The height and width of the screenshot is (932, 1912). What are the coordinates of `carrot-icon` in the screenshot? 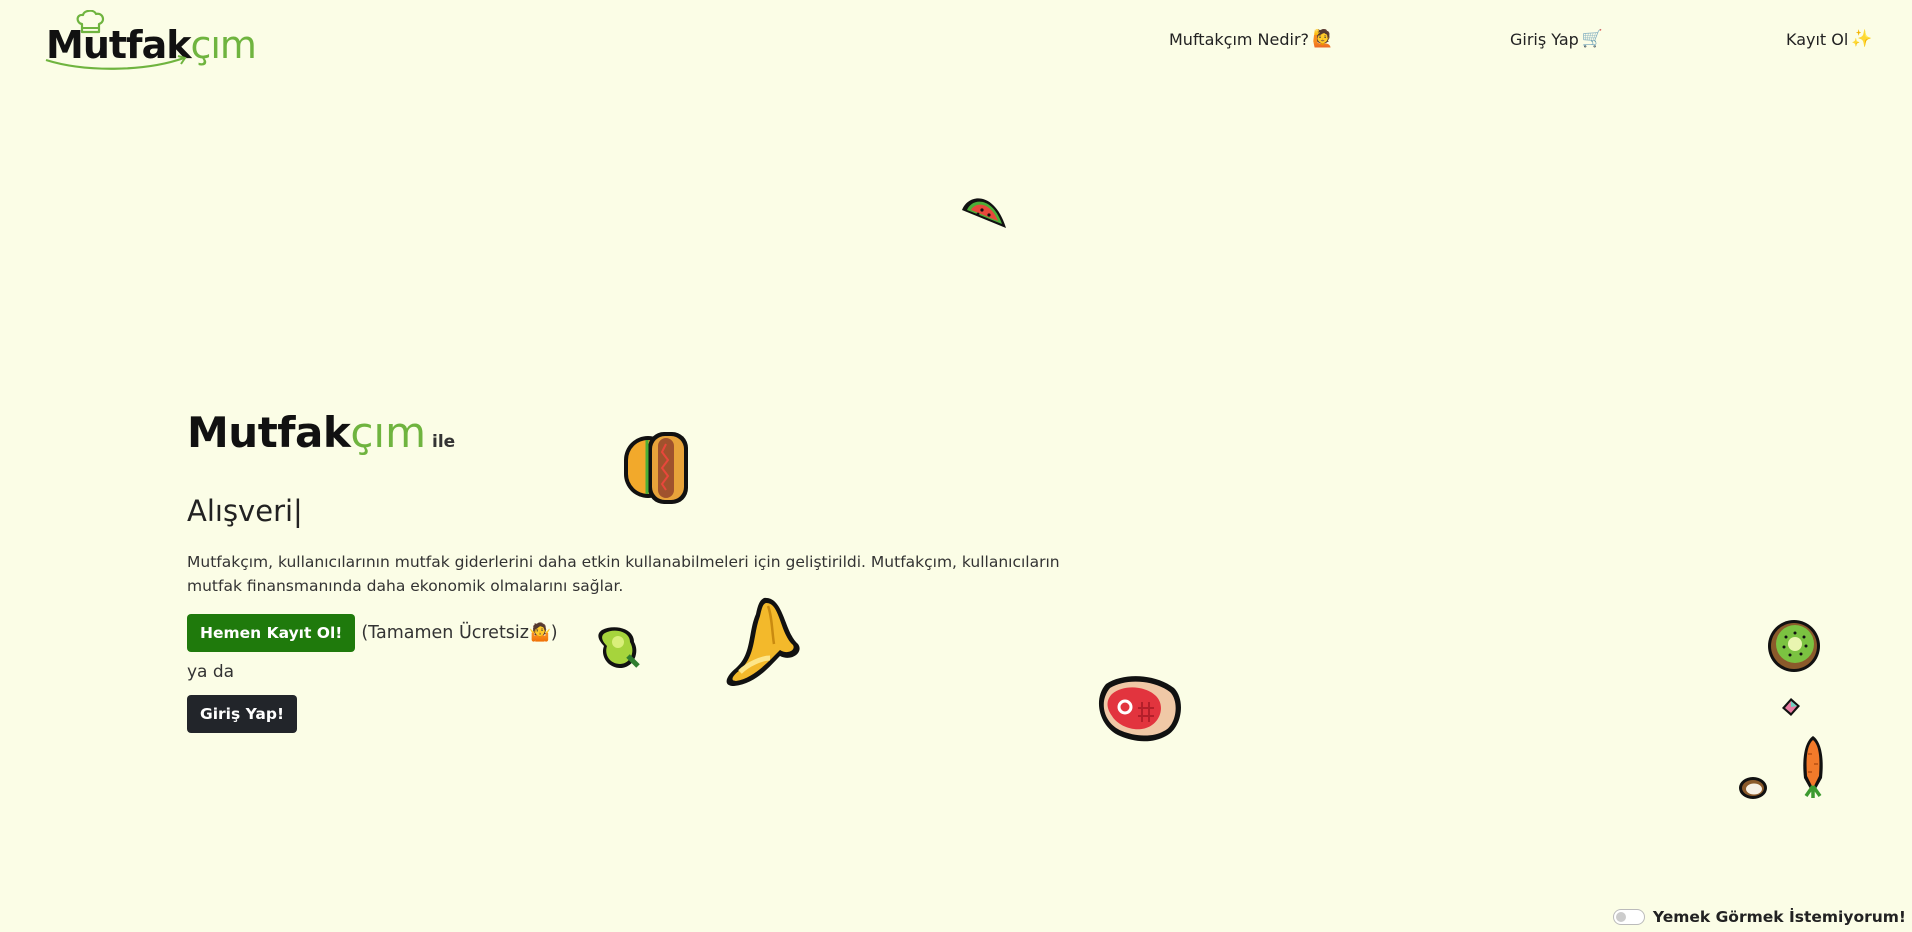 It's located at (1813, 767).